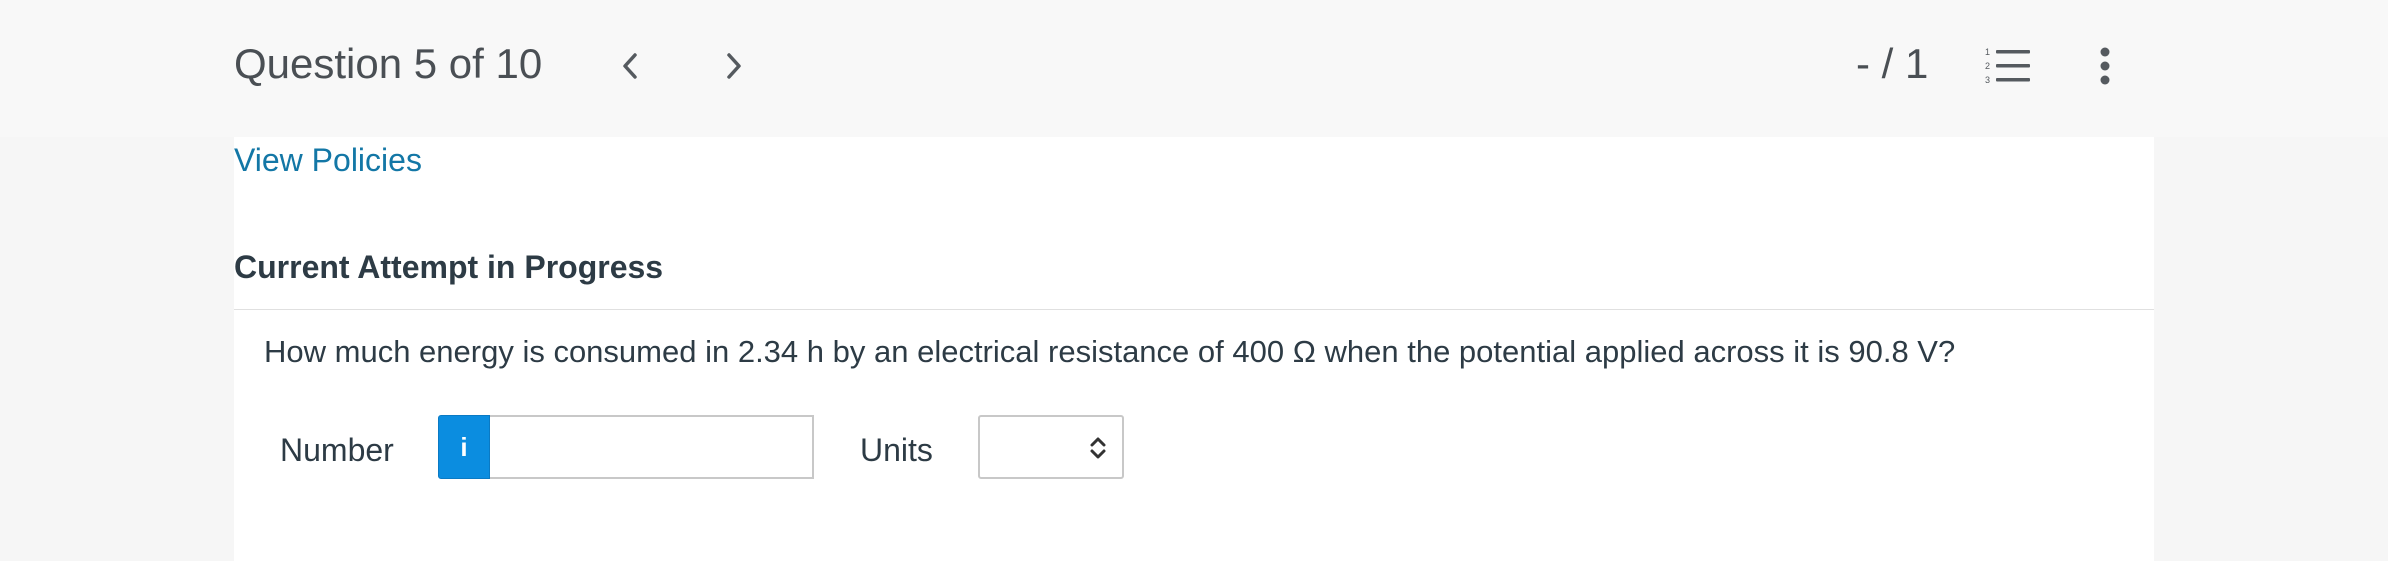  Describe the element at coordinates (388, 63) in the screenshot. I see `question-counter: Question 5 of 10` at that location.